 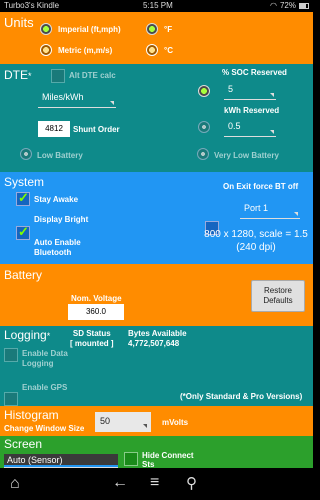 I want to click on device-name: Turbo3's Kindle, so click(x=32, y=5).